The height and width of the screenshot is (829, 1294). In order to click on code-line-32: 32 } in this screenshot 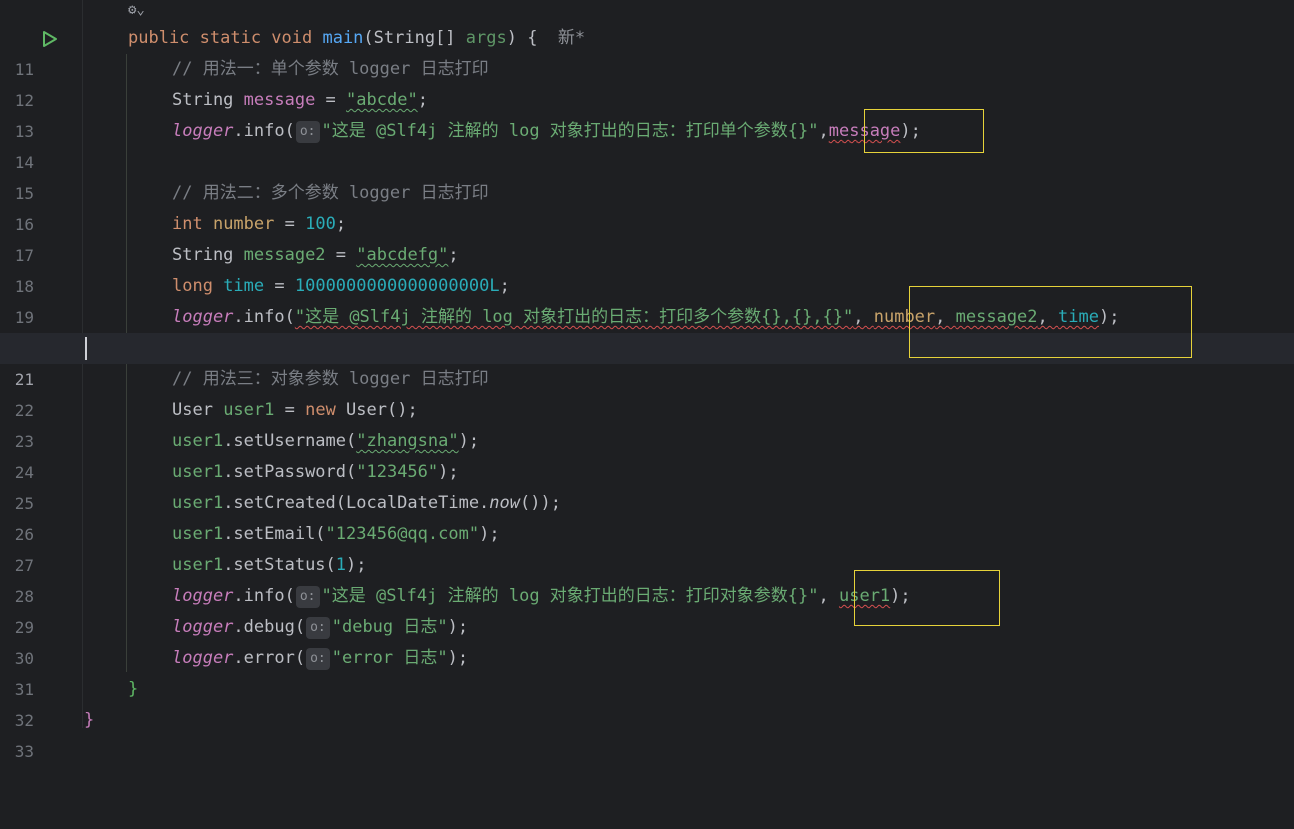, I will do `click(647, 702)`.